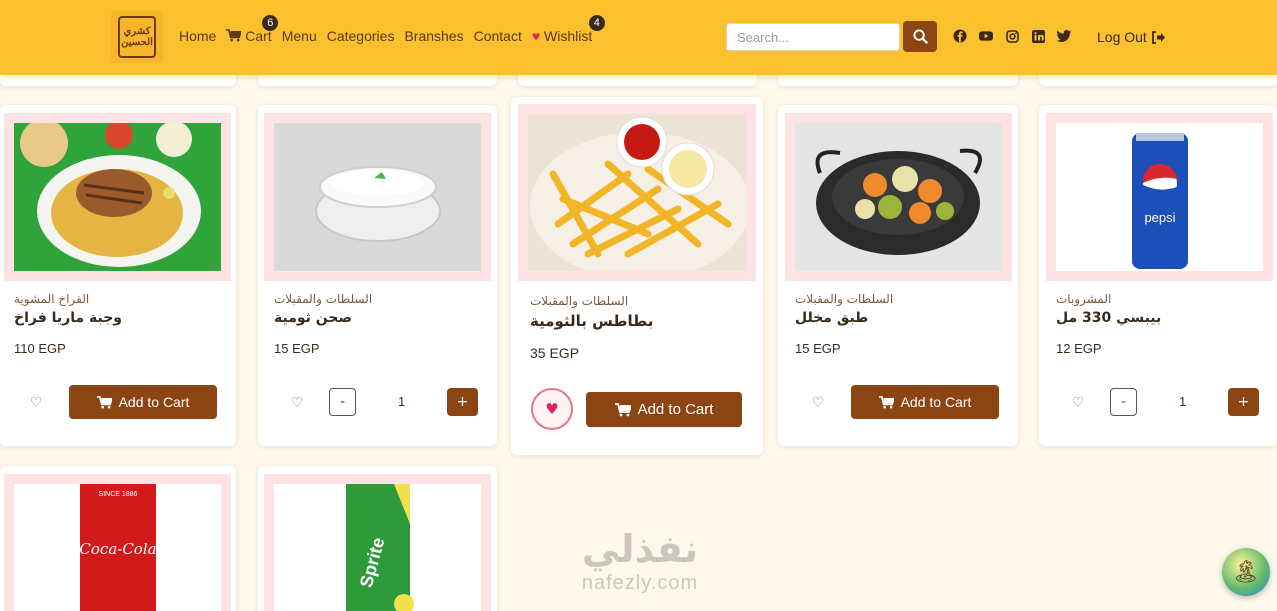 This screenshot has width=1277, height=611. Describe the element at coordinates (252, 29) in the screenshot. I see `nav-cart: Cart 6` at that location.